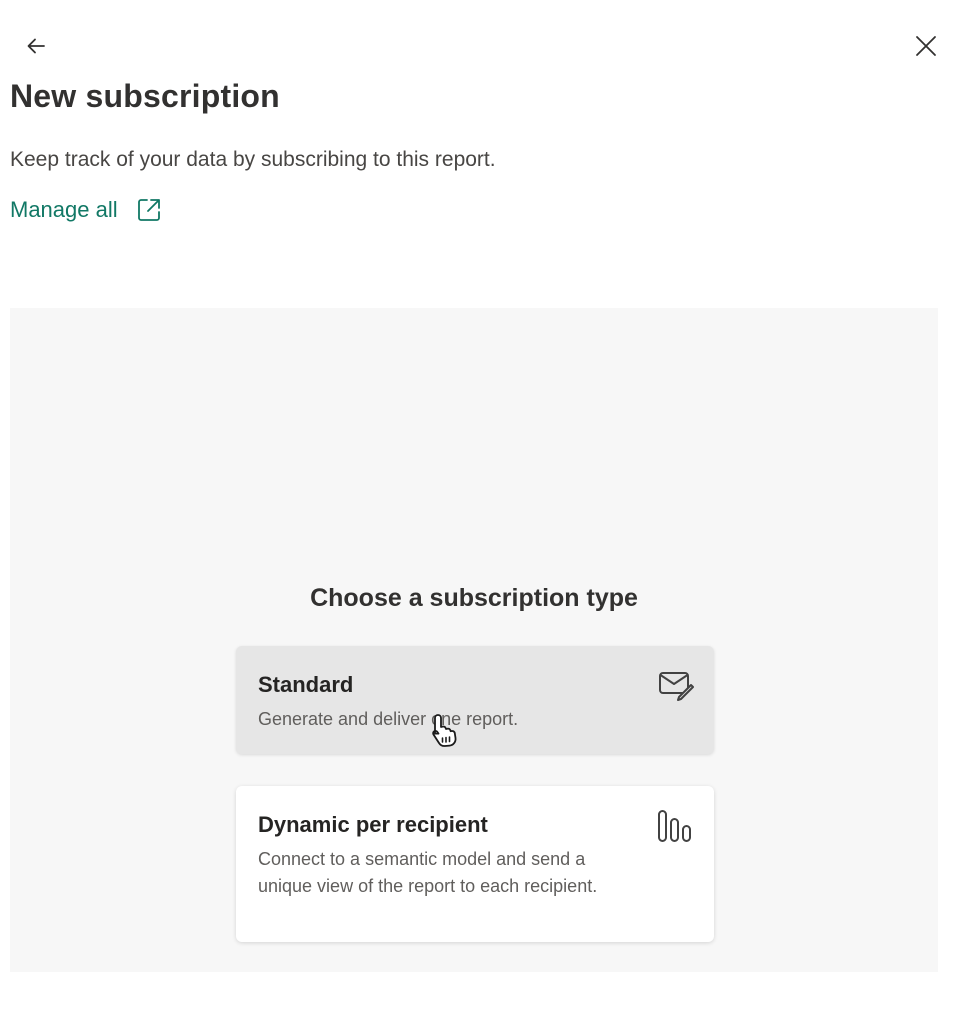  I want to click on back-button, so click(36, 46).